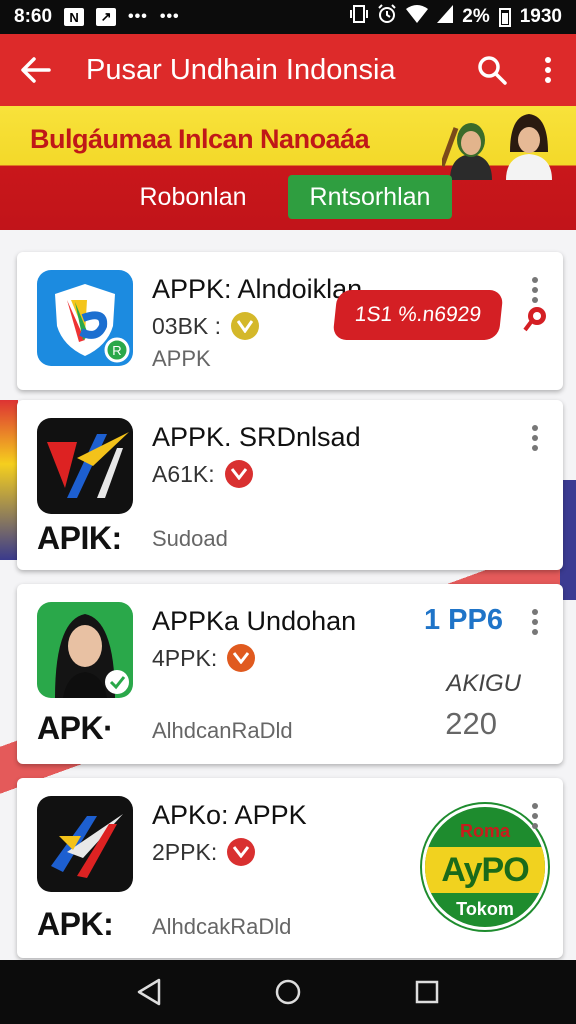 This screenshot has width=576, height=1024. What do you see at coordinates (483, 683) in the screenshot?
I see `stat-label: AKIGU` at bounding box center [483, 683].